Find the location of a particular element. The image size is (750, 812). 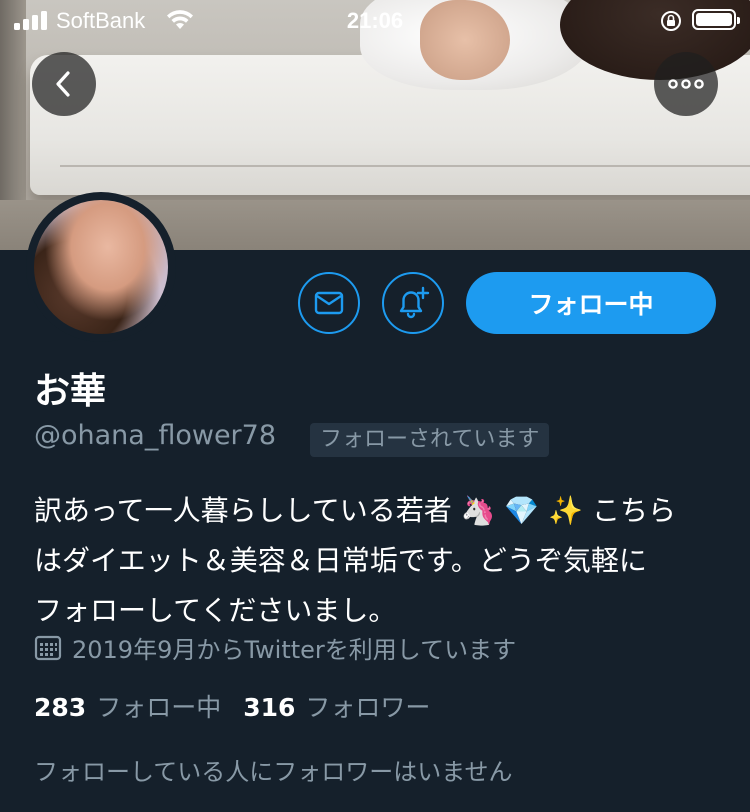

following-button: フォロー中 is located at coordinates (591, 303).